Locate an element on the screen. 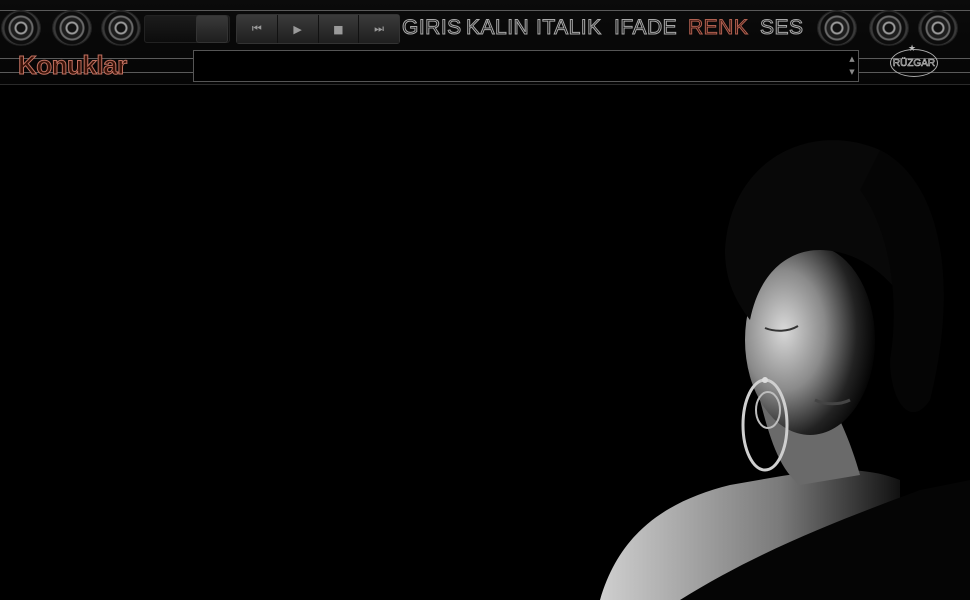 The height and width of the screenshot is (600, 970). ruzgar-logo: RÜZGAR is located at coordinates (914, 63).